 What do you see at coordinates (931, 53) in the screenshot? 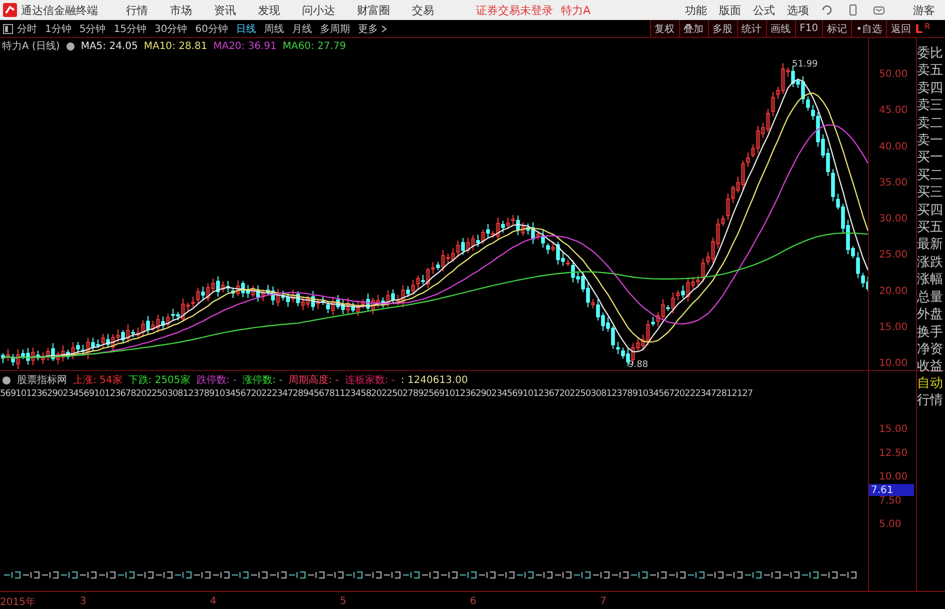
I see `quote-panel-item: 委比` at bounding box center [931, 53].